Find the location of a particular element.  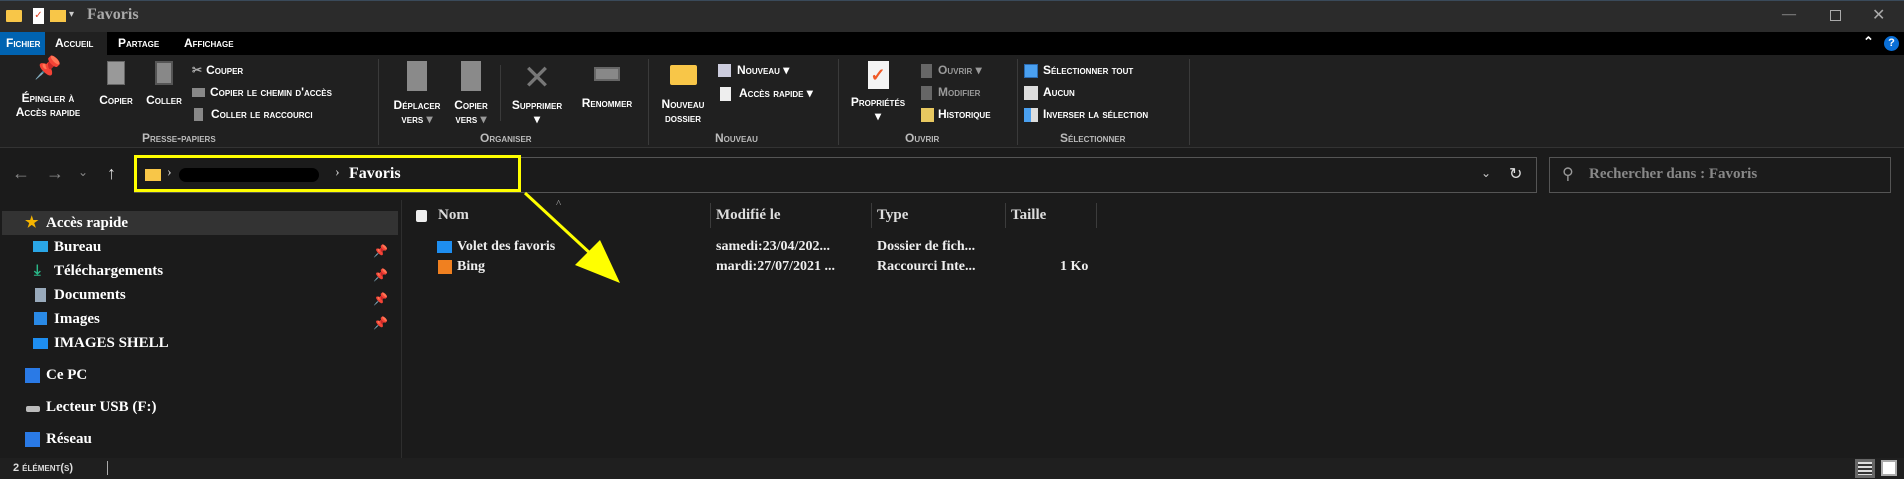

large-icons-view-button is located at coordinates (1889, 468).